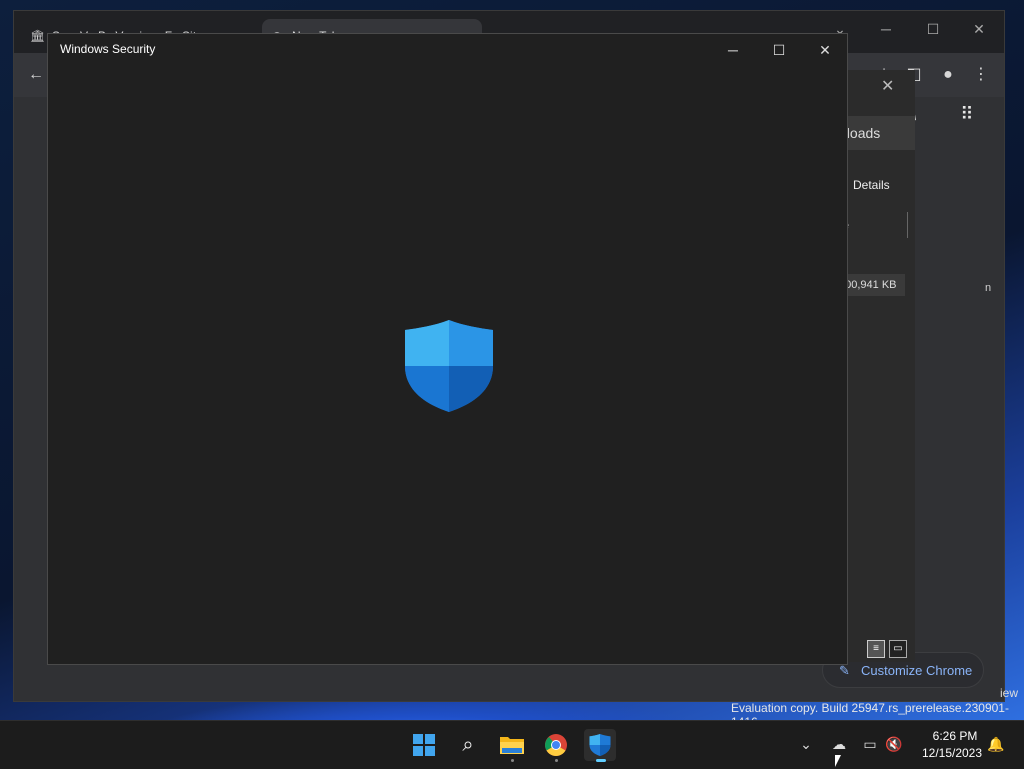 Image resolution: width=1024 pixels, height=769 pixels. What do you see at coordinates (886, 29) in the screenshot?
I see `chrome-minimize-button: ─` at bounding box center [886, 29].